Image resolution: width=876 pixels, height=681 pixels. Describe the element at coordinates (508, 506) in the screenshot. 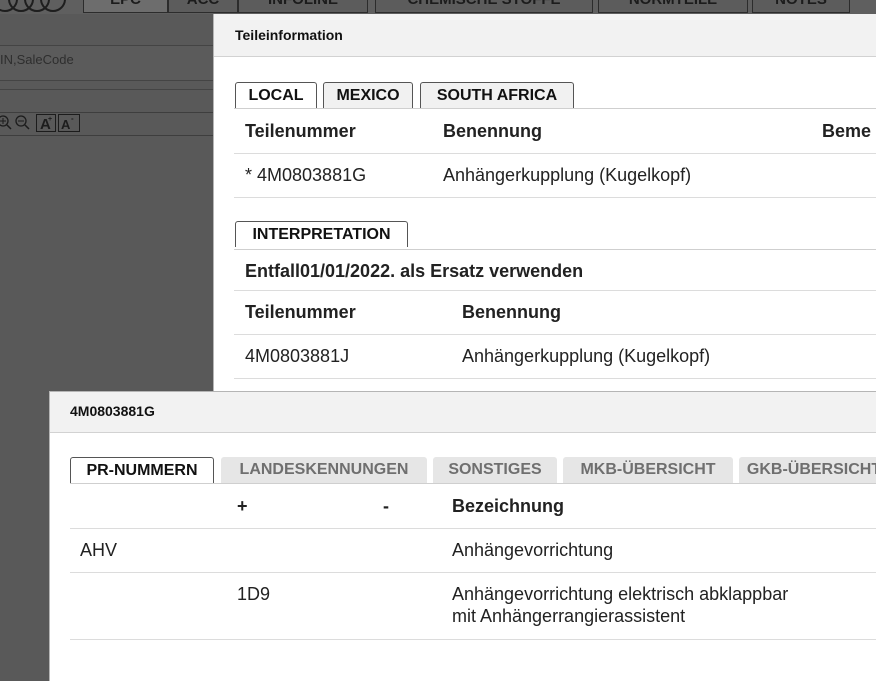

I see `column-header-bezeichnung: Bezeichnung` at that location.